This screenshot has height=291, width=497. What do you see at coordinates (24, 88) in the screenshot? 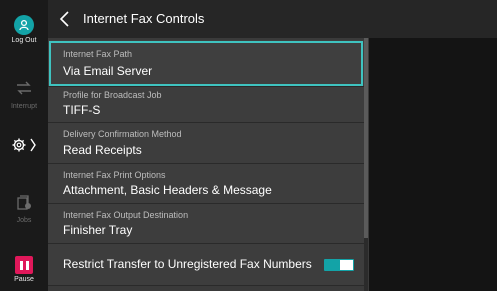
I see `interrupt-icon` at bounding box center [24, 88].